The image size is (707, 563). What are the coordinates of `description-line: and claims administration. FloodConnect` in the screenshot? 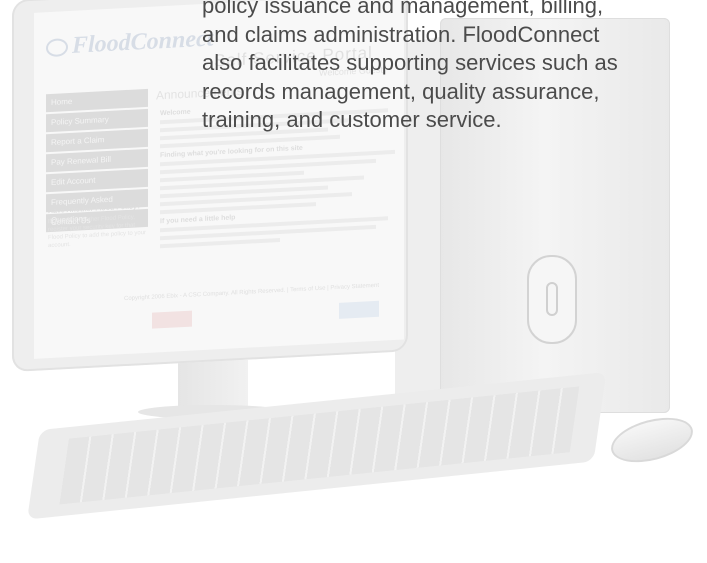 It's located at (401, 34).